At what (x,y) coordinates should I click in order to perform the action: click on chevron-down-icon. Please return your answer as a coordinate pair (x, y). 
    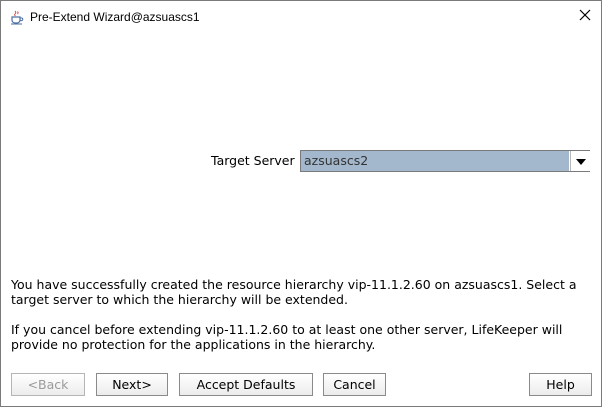
    Looking at the image, I should click on (580, 161).